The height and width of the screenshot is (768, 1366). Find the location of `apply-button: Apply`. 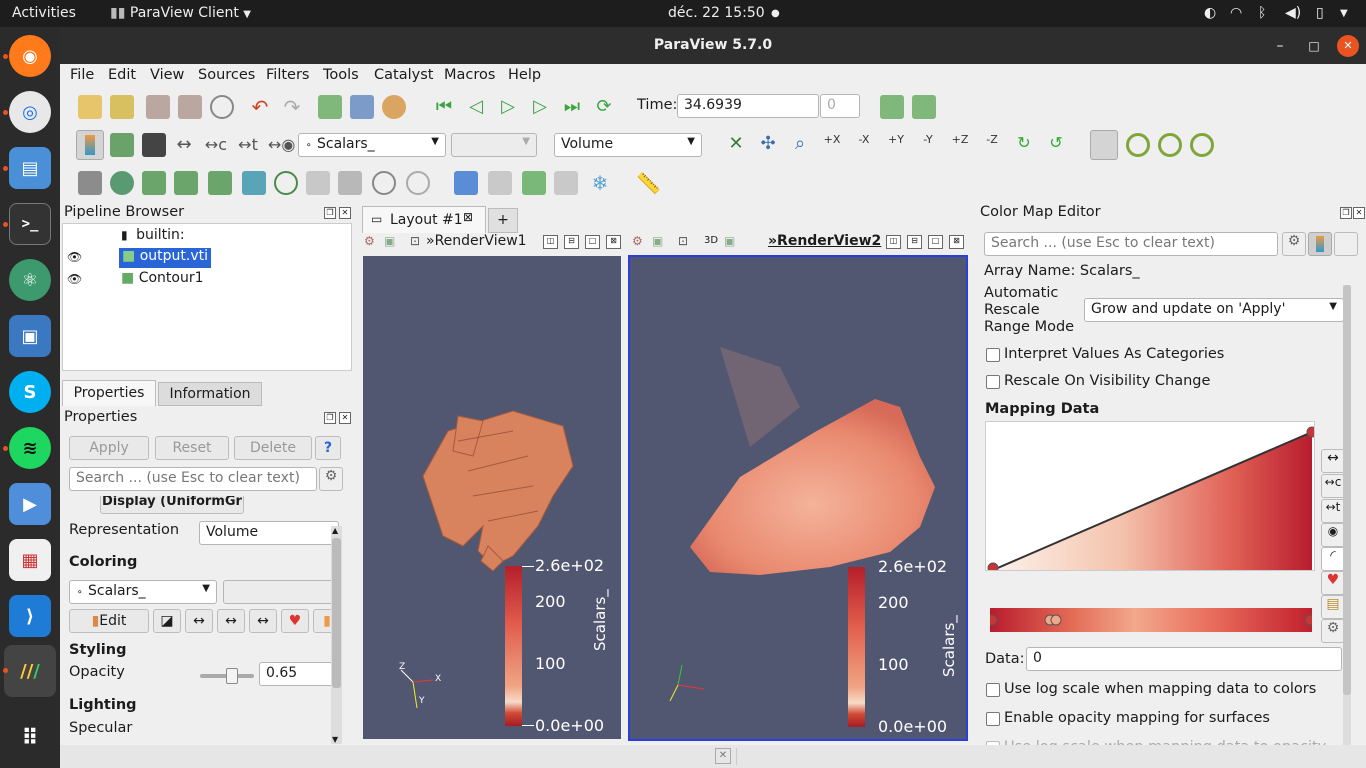

apply-button: Apply is located at coordinates (109, 448).